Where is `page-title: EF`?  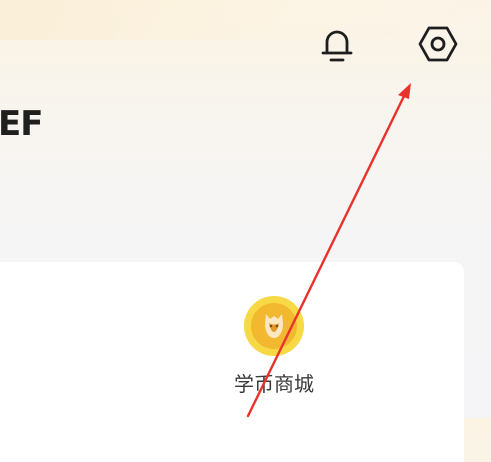 page-title: EF is located at coordinates (21, 124).